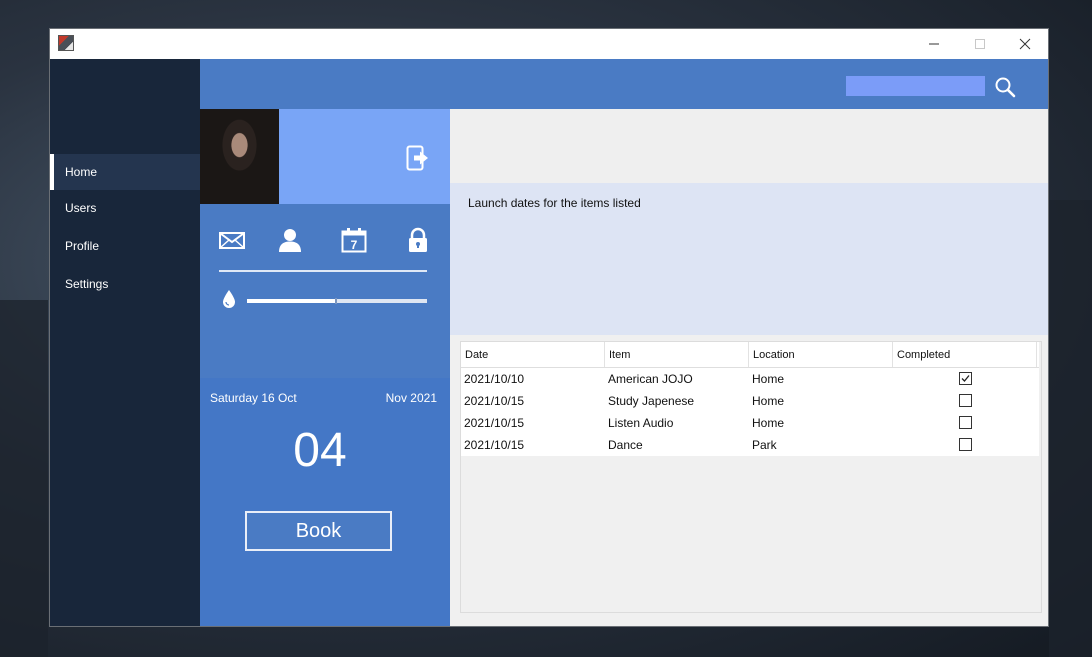 The height and width of the screenshot is (657, 1092). Describe the element at coordinates (325, 502) in the screenshot. I see `date-card: Saturday 16 Oct Nov 2021 04 Book` at that location.